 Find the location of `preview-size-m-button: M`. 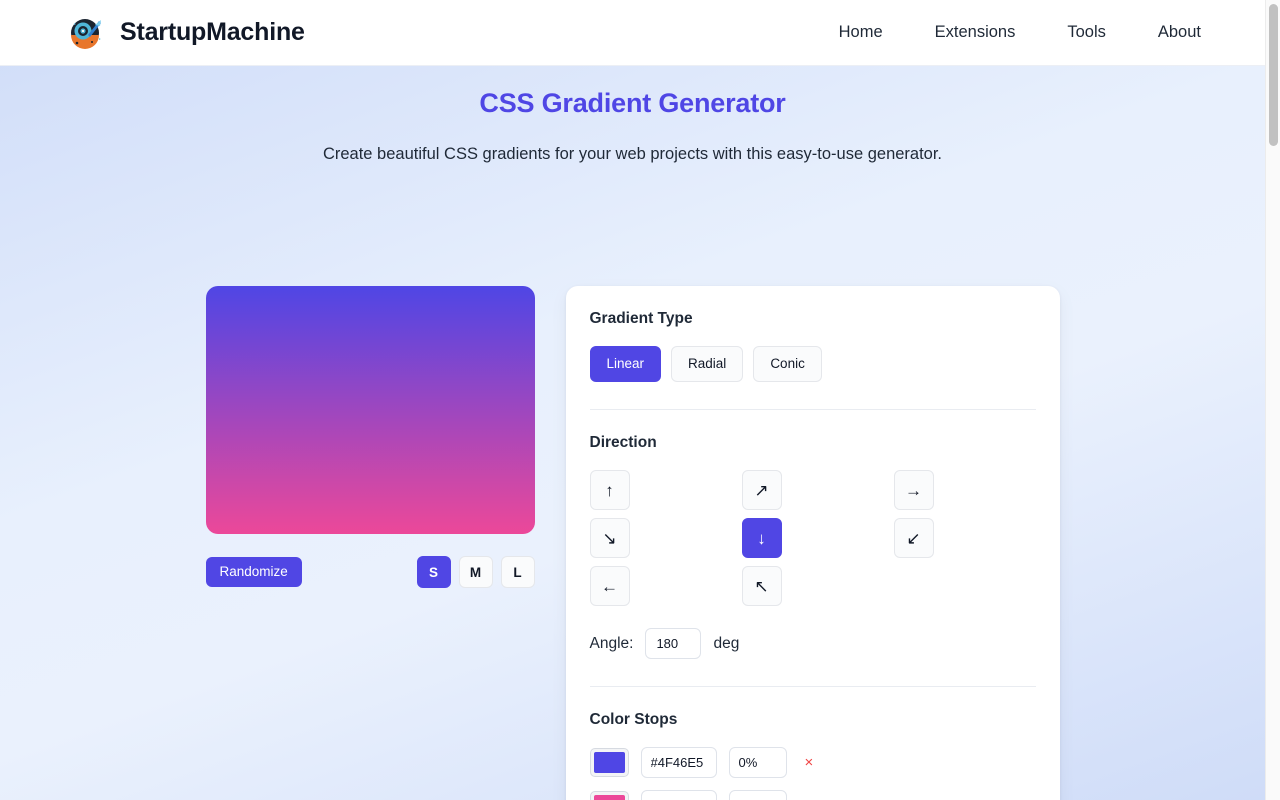

preview-size-m-button: M is located at coordinates (475, 572).